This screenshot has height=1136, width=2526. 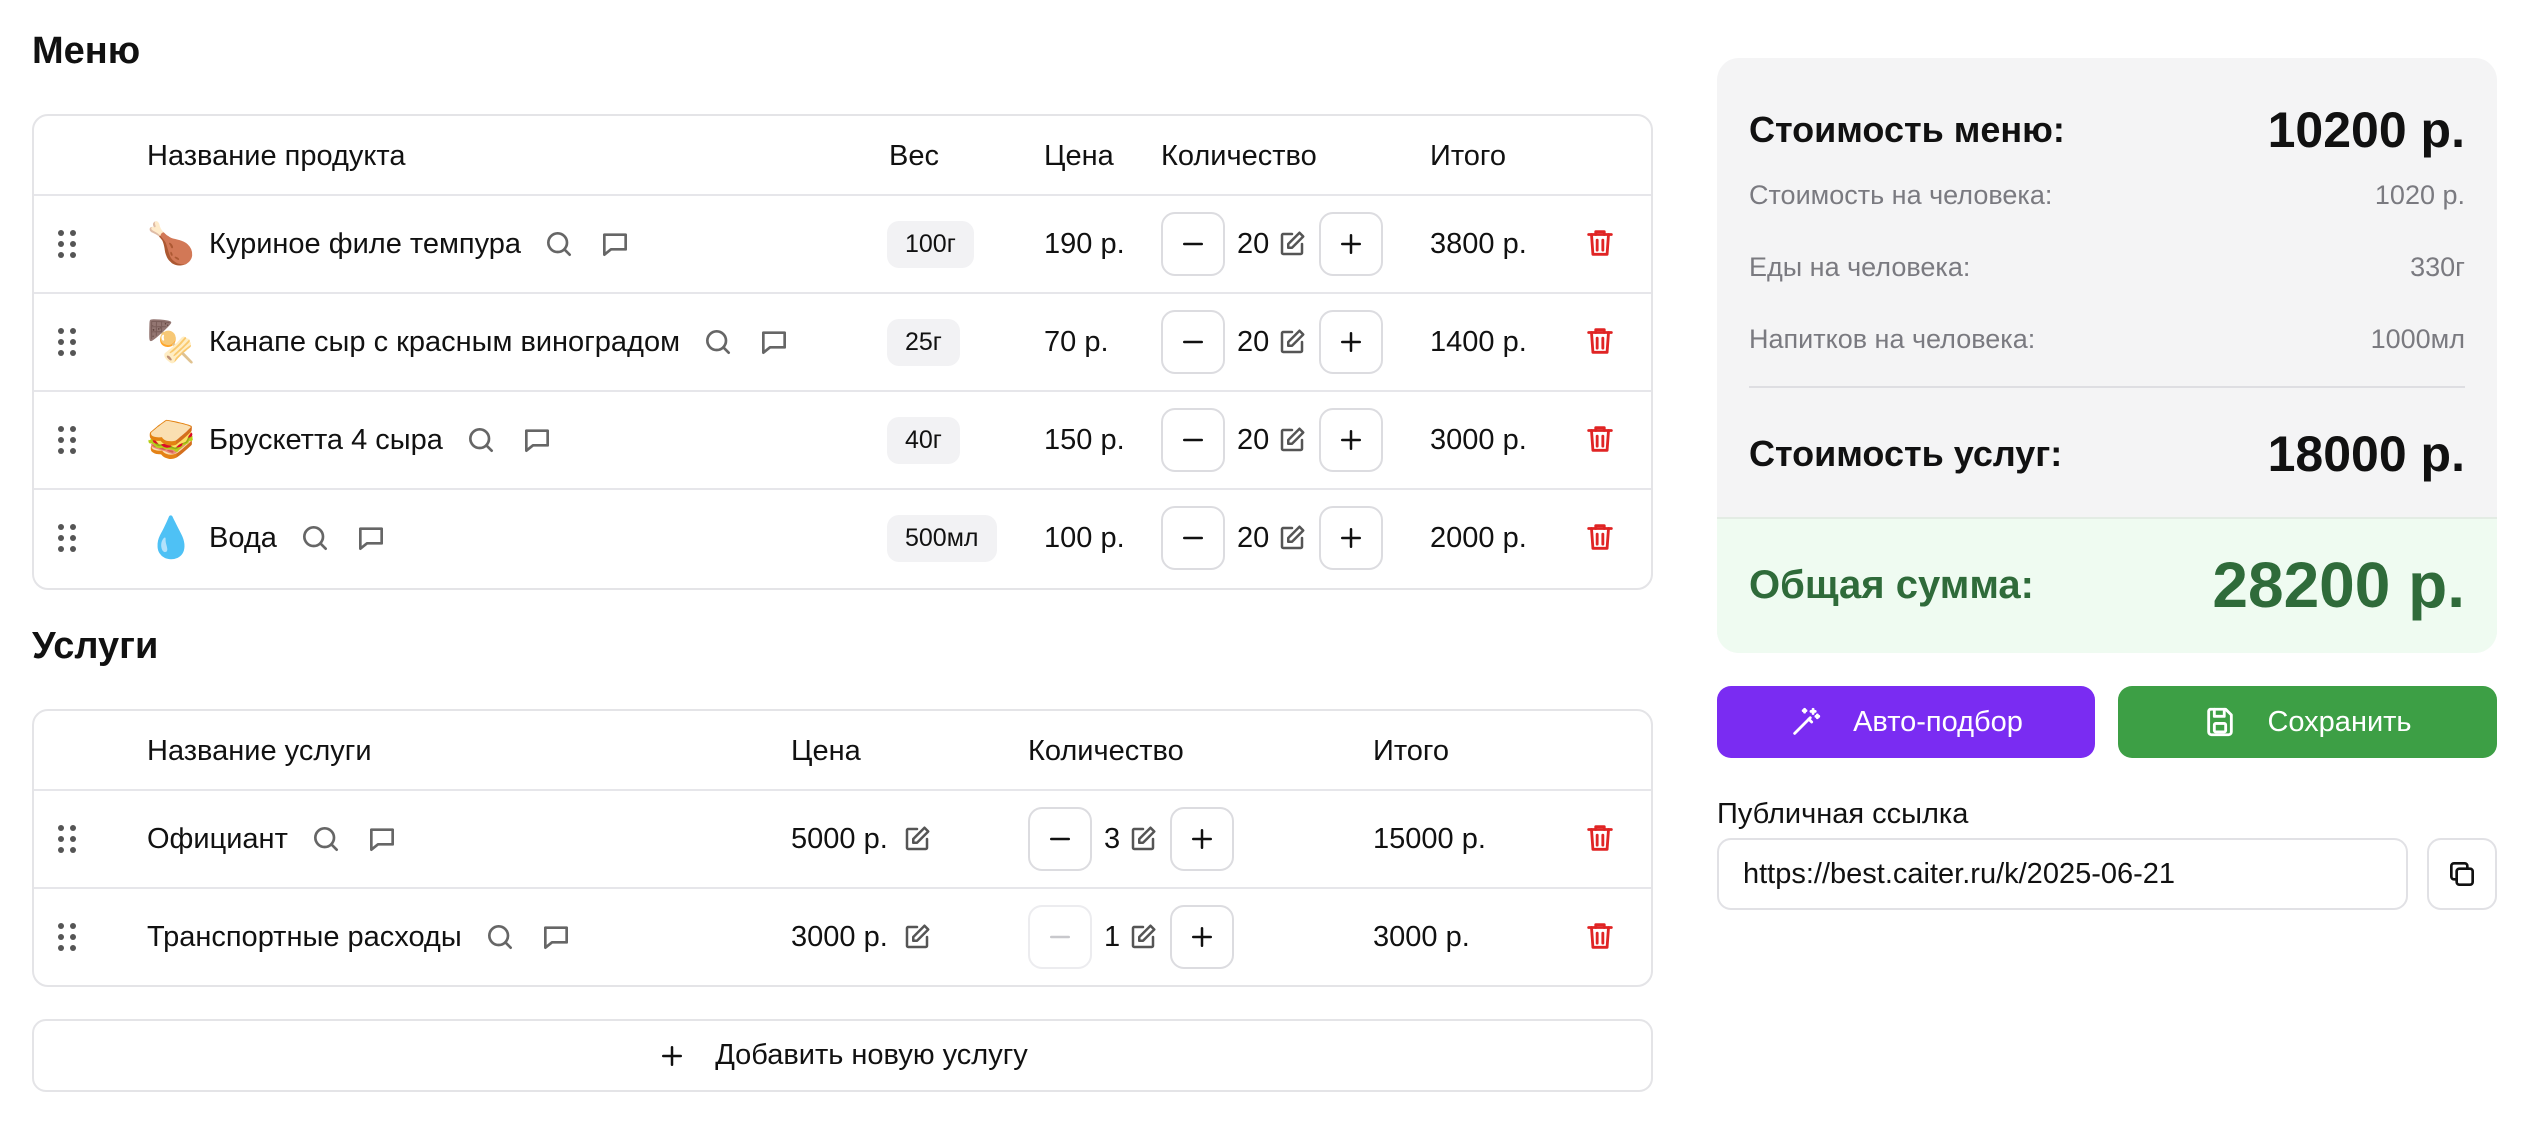 I want to click on menu-title: Меню, so click(x=86, y=51).